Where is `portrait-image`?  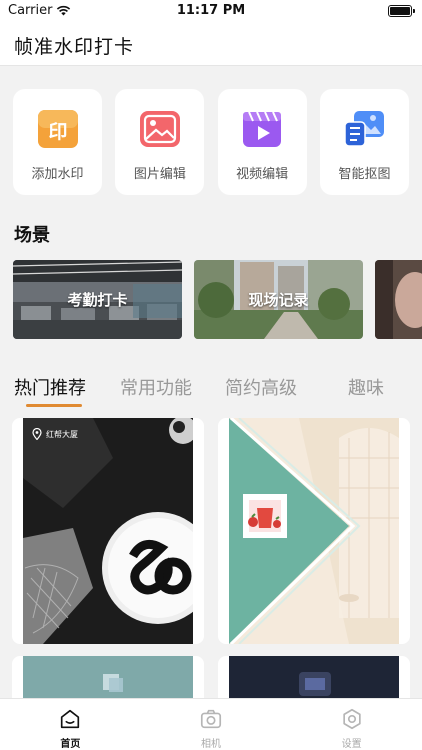 portrait-image is located at coordinates (398, 299).